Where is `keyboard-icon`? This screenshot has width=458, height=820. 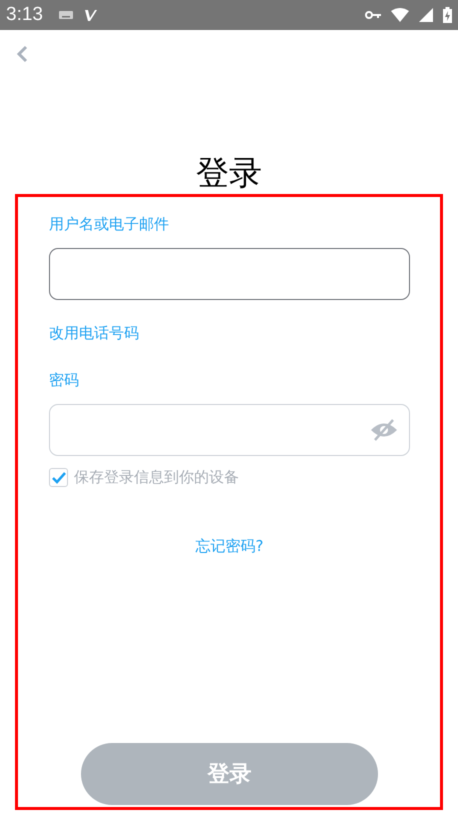
keyboard-icon is located at coordinates (65, 15).